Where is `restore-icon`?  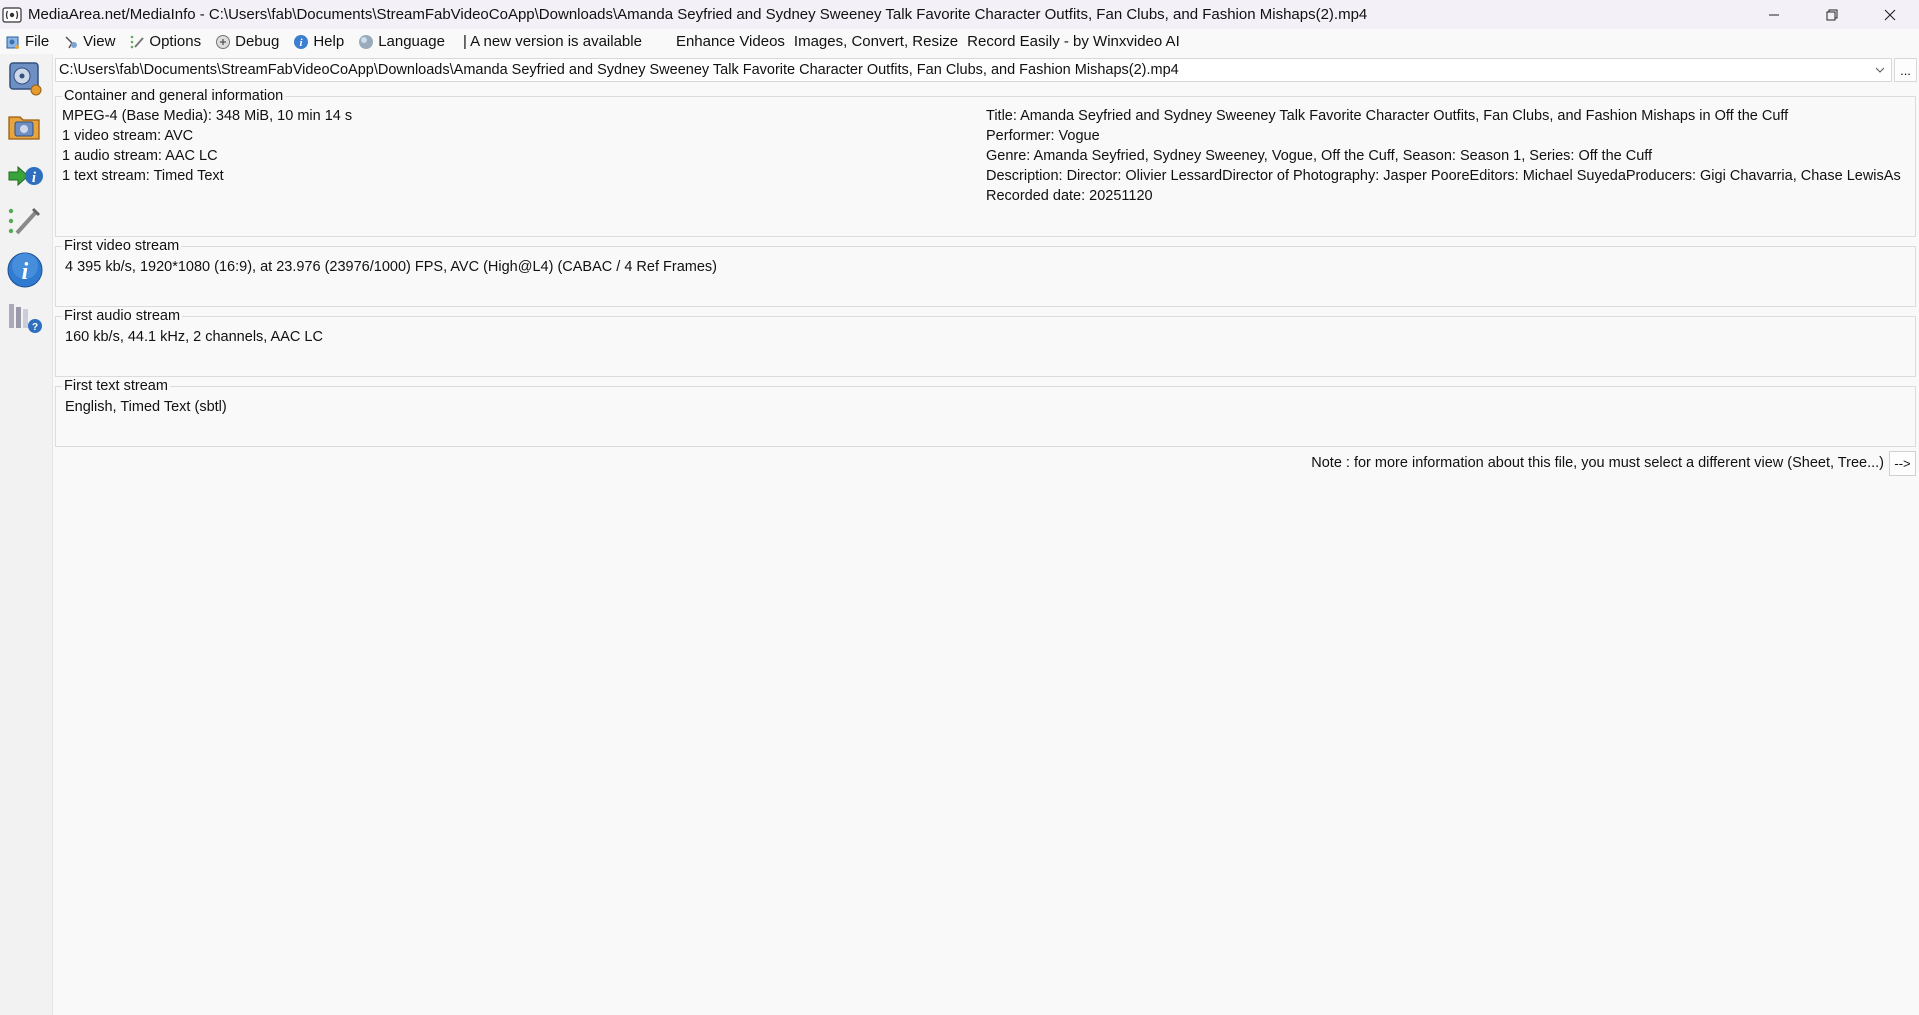 restore-icon is located at coordinates (1832, 14).